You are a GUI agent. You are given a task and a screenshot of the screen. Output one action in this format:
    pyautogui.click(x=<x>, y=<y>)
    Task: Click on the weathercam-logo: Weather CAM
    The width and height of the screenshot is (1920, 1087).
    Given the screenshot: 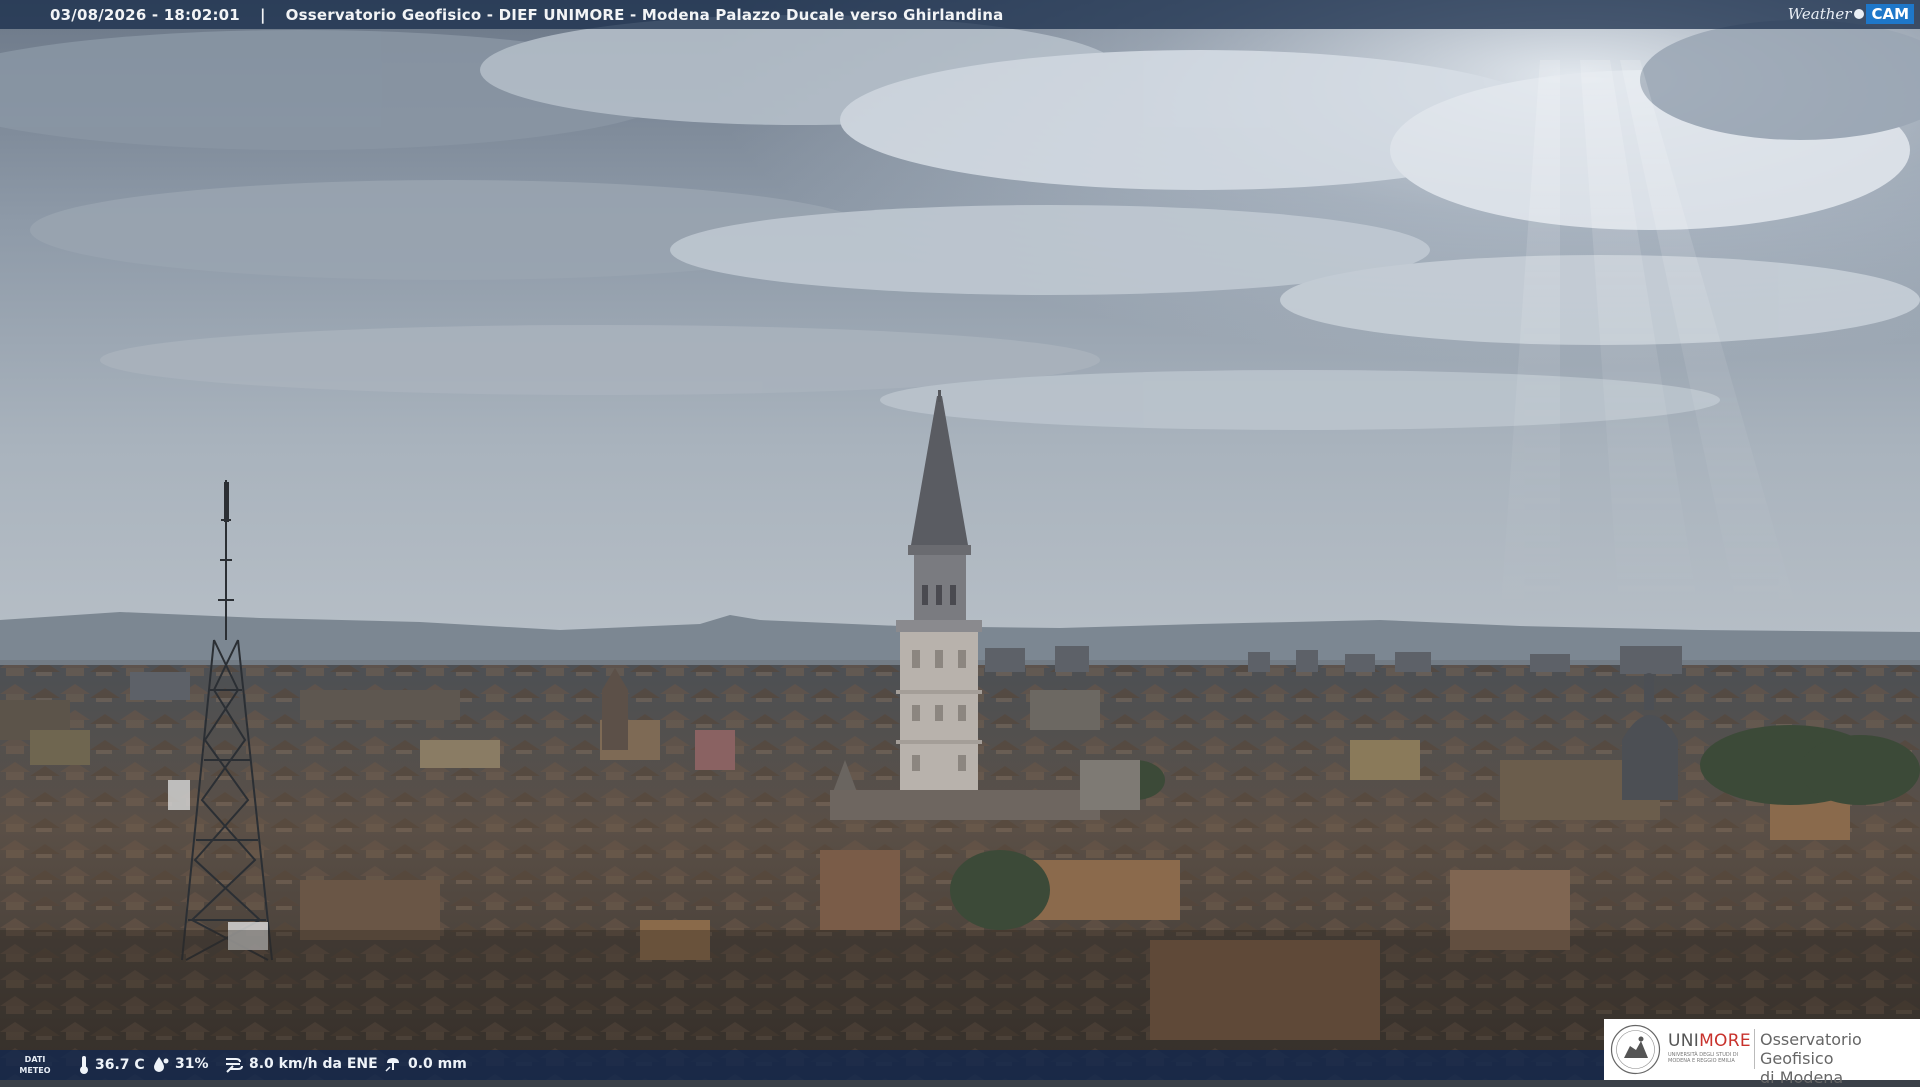 What is the action you would take?
    pyautogui.click(x=1851, y=14)
    